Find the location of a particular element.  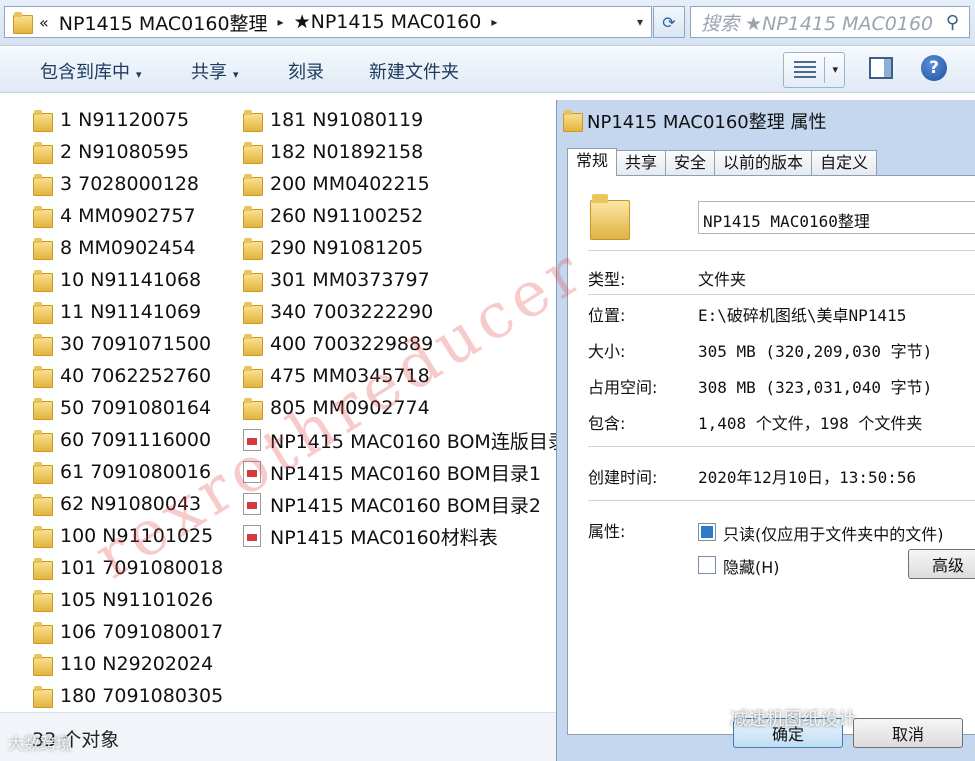

help-icon: ? is located at coordinates (934, 68).